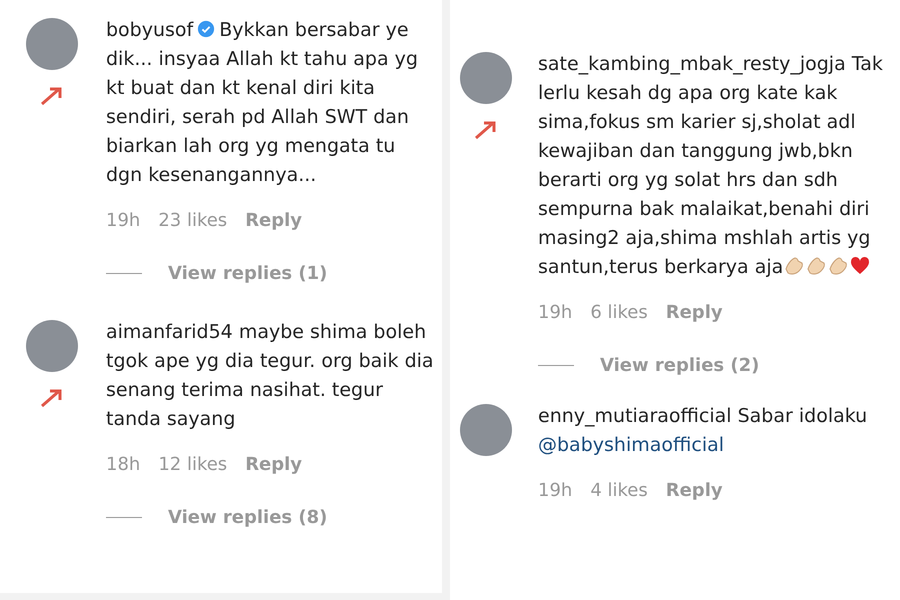  I want to click on username-link: bobyusof, so click(150, 30).